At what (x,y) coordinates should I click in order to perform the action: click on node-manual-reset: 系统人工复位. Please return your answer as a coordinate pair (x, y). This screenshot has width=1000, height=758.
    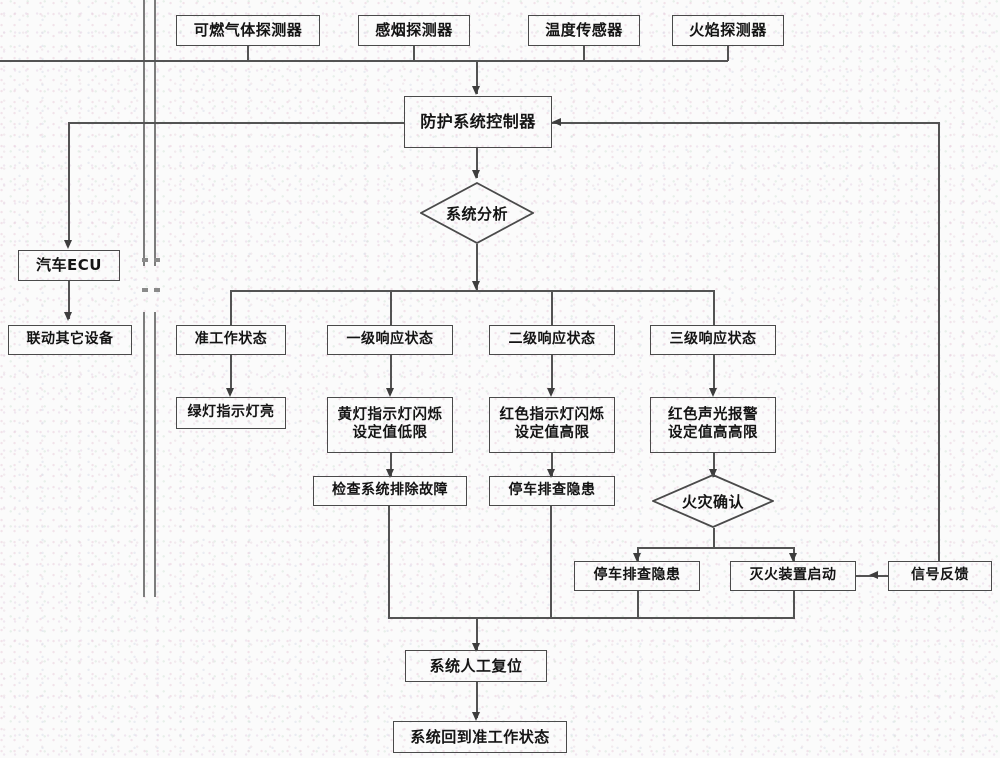
    Looking at the image, I should click on (476, 666).